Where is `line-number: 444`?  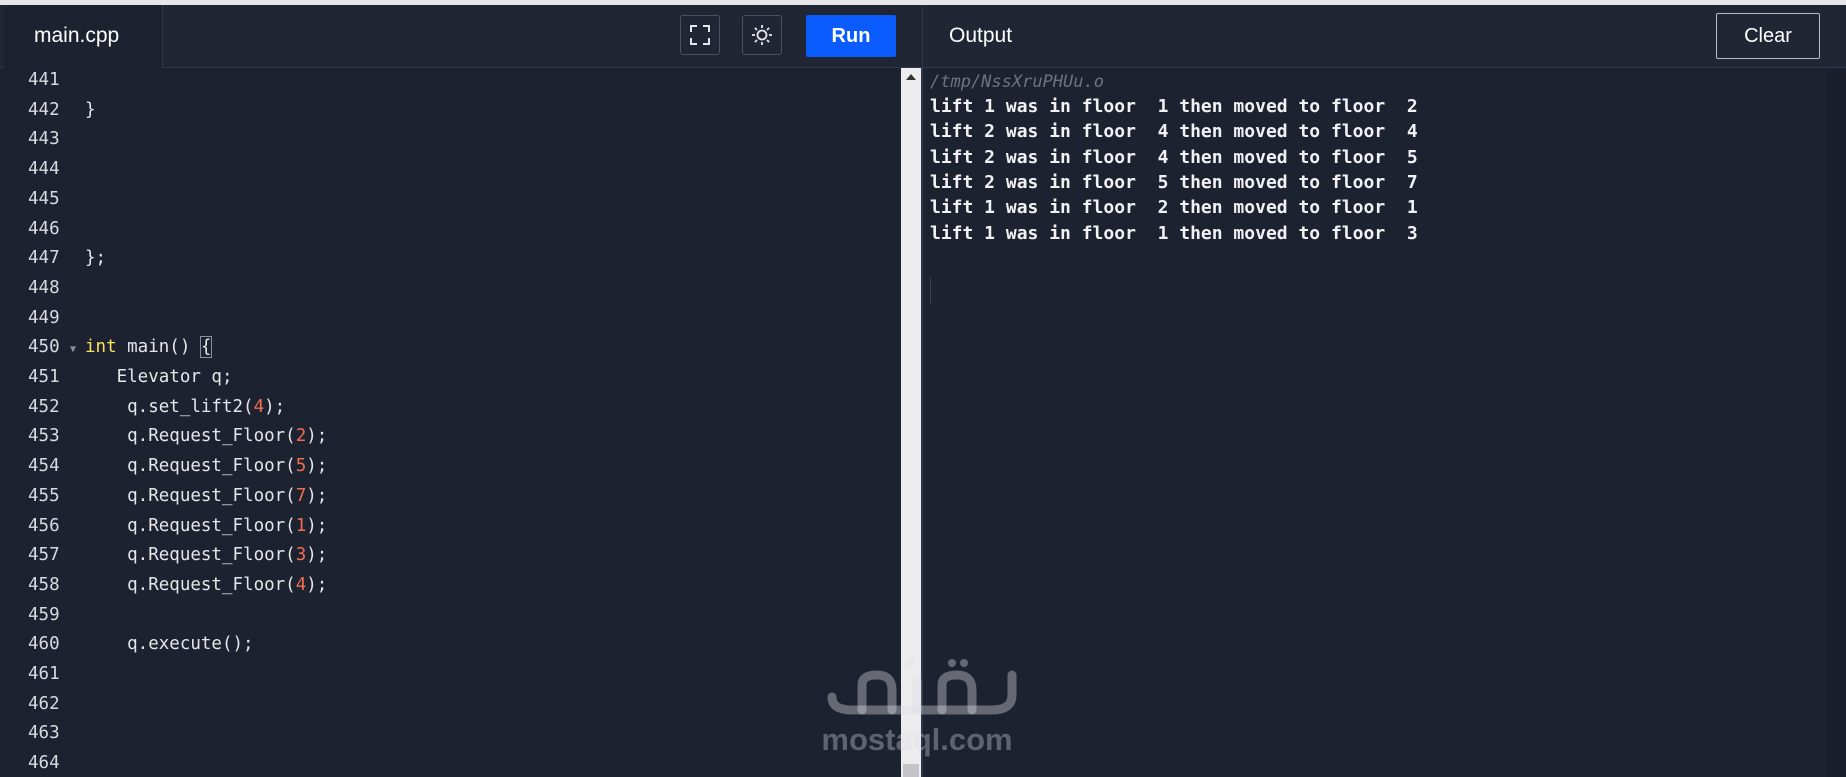
line-number: 444 is located at coordinates (44, 169).